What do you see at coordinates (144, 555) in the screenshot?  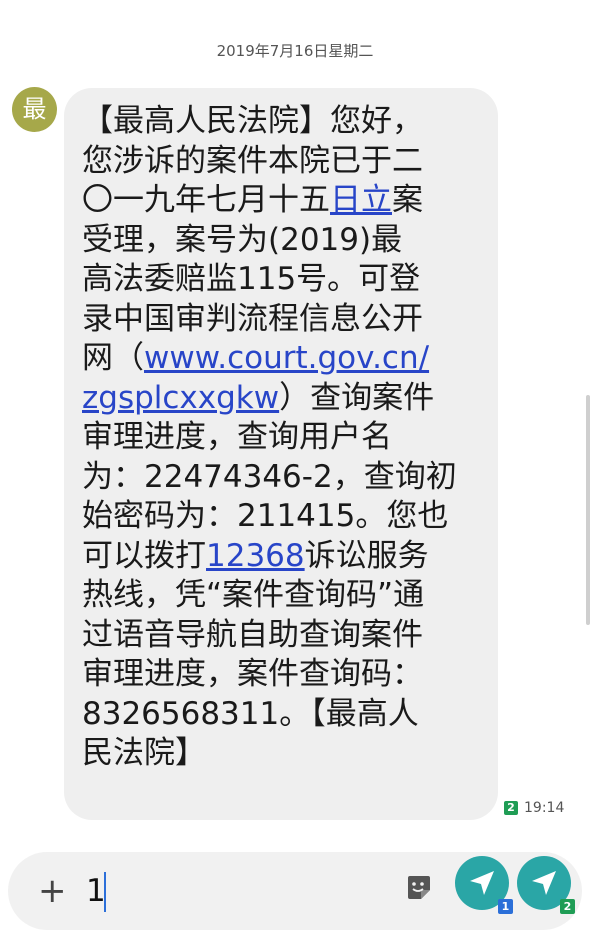 I see `message-fragment: 可以拨打` at bounding box center [144, 555].